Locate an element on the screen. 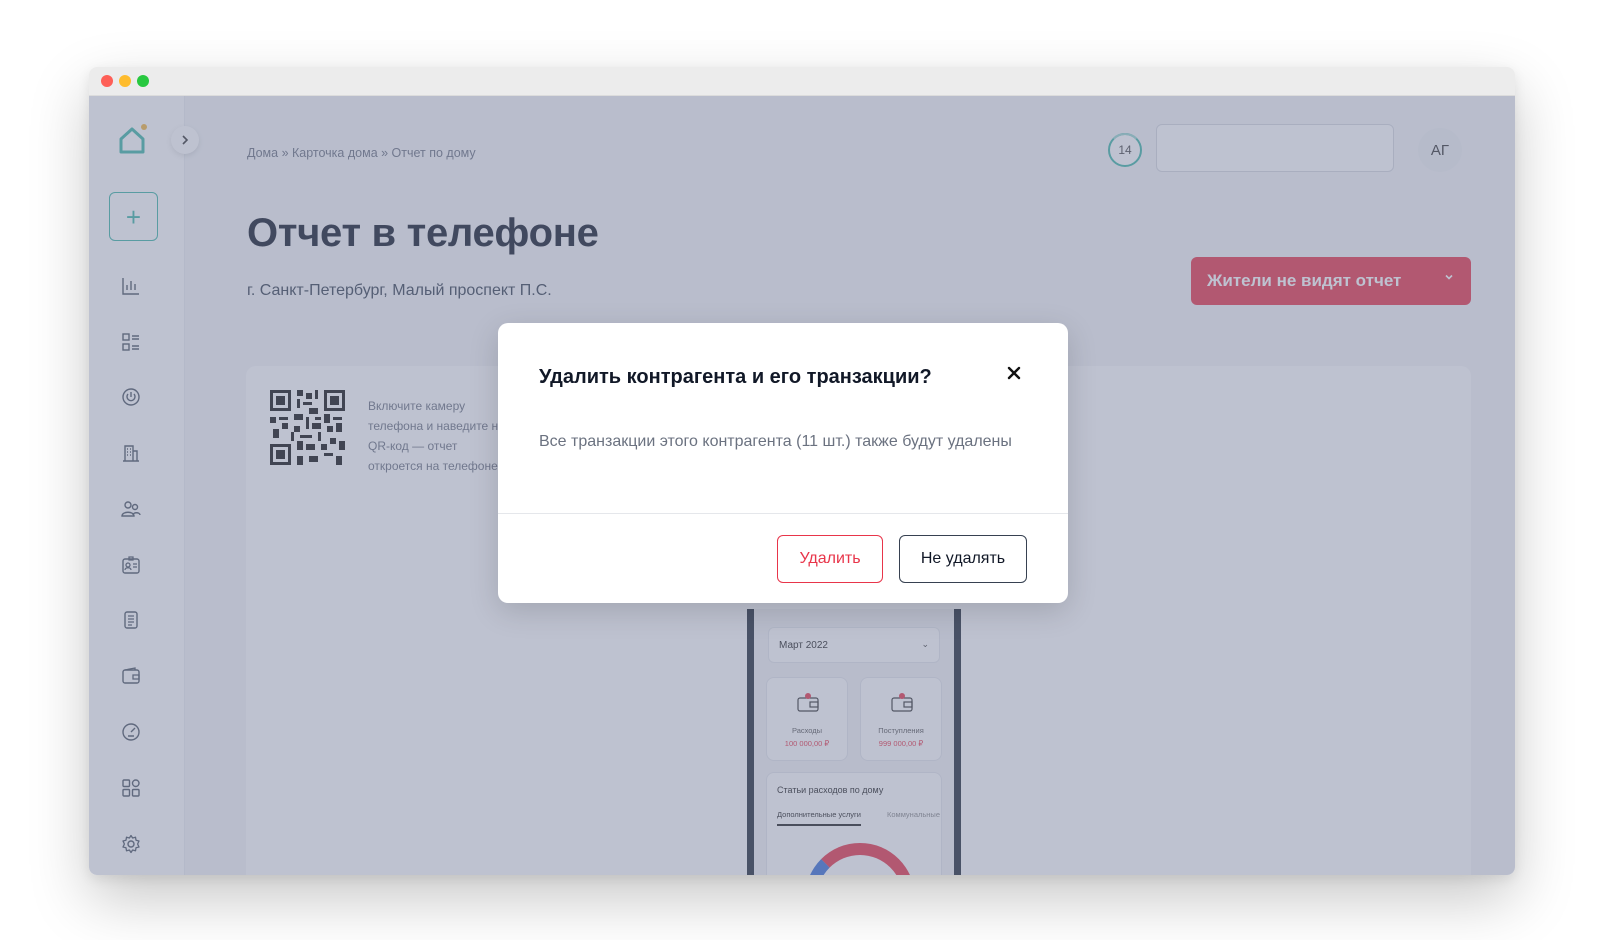  close-icon is located at coordinates (1014, 373).